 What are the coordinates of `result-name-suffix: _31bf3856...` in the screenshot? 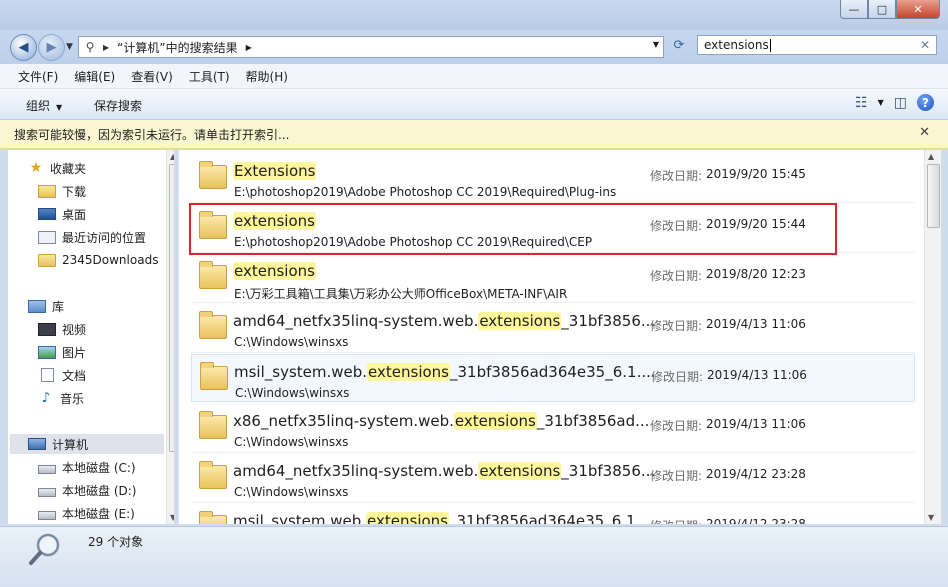 It's located at (608, 471).